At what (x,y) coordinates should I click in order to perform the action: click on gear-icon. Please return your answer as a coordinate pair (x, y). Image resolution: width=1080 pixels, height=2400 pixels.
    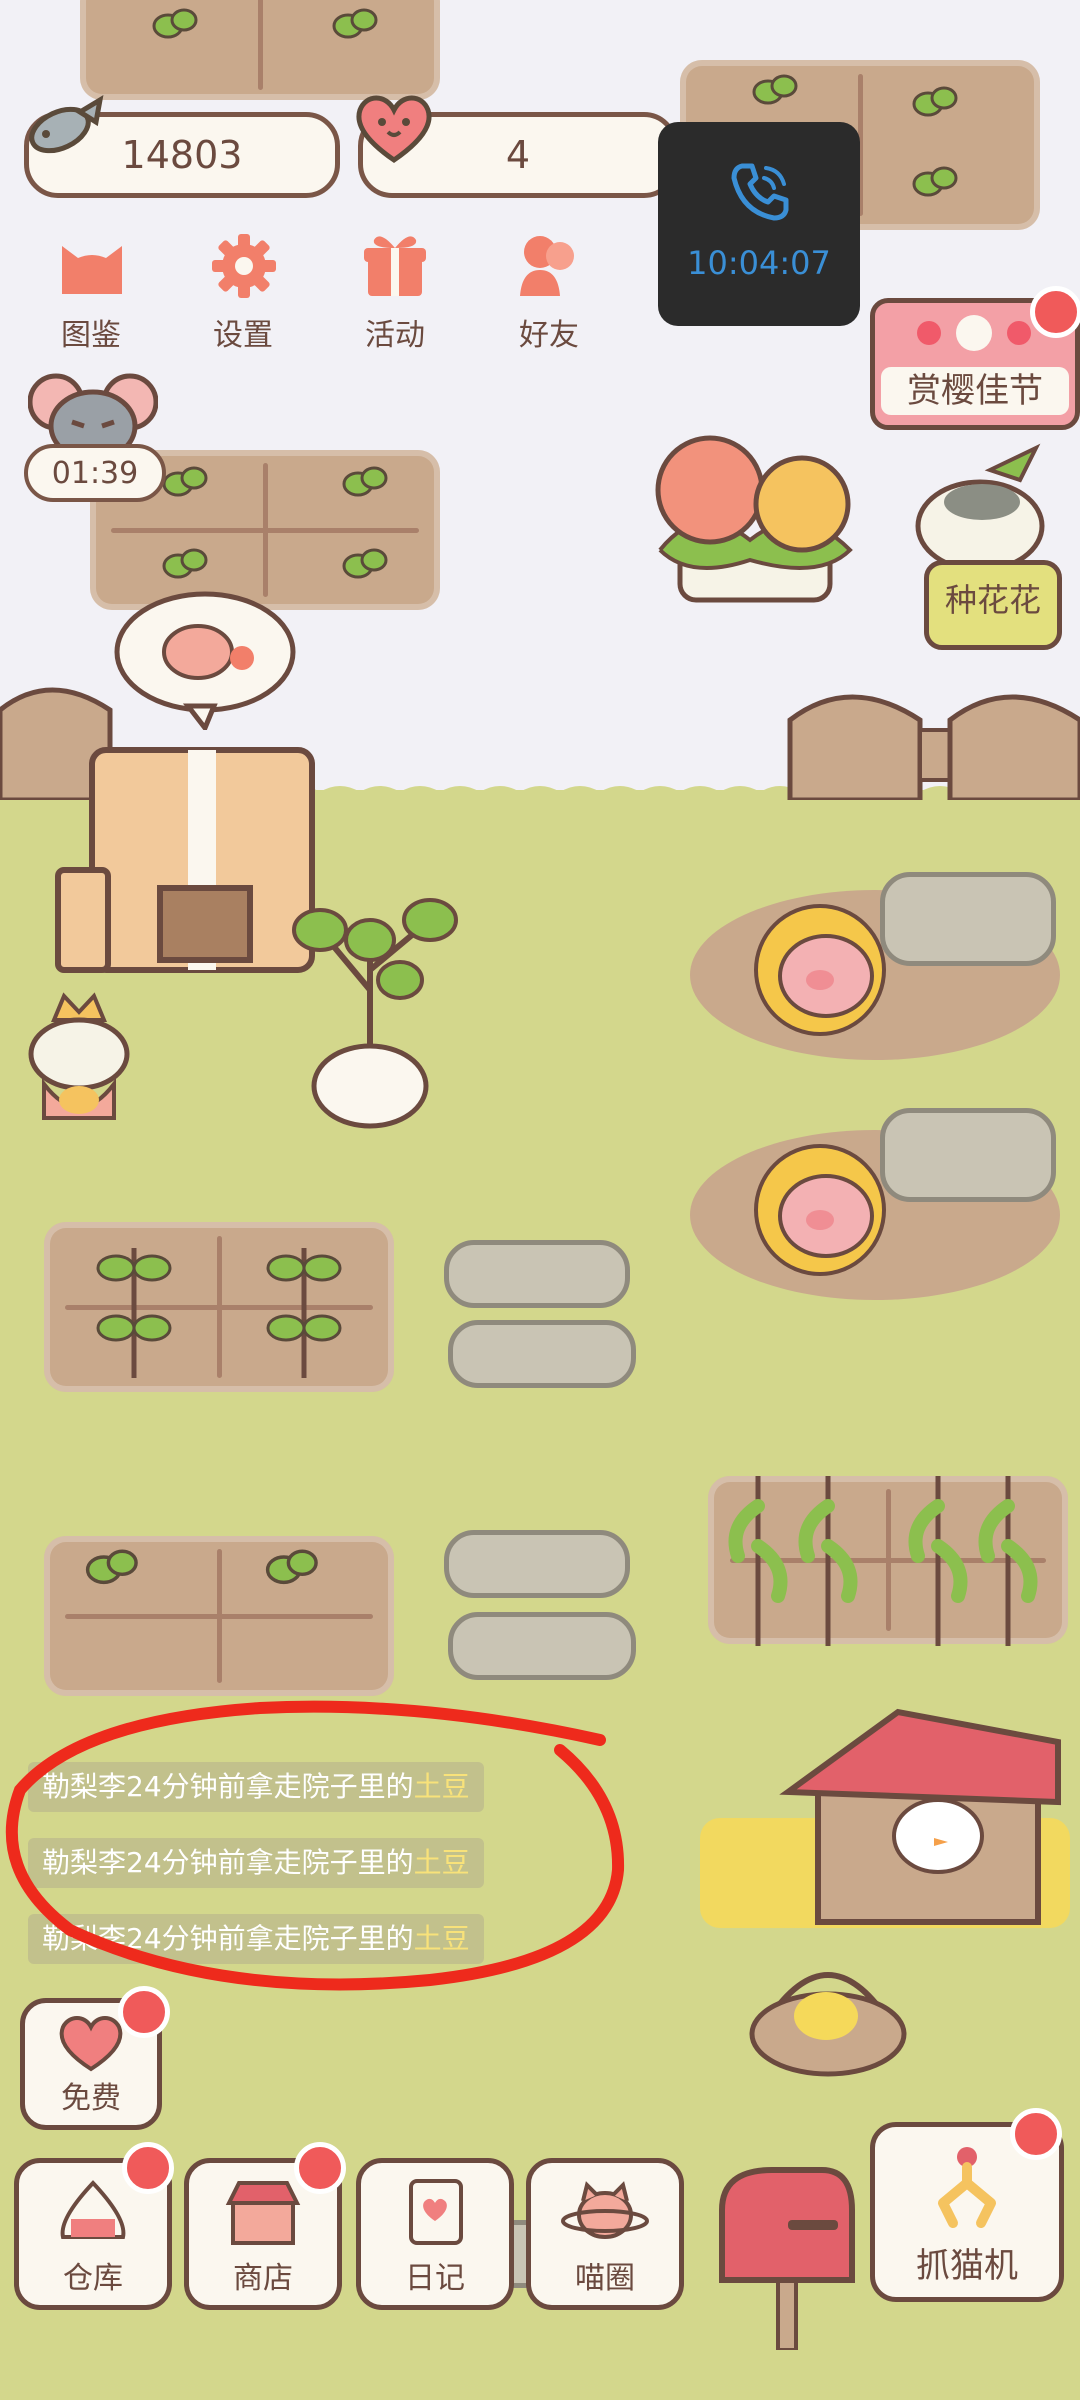
    Looking at the image, I should click on (244, 266).